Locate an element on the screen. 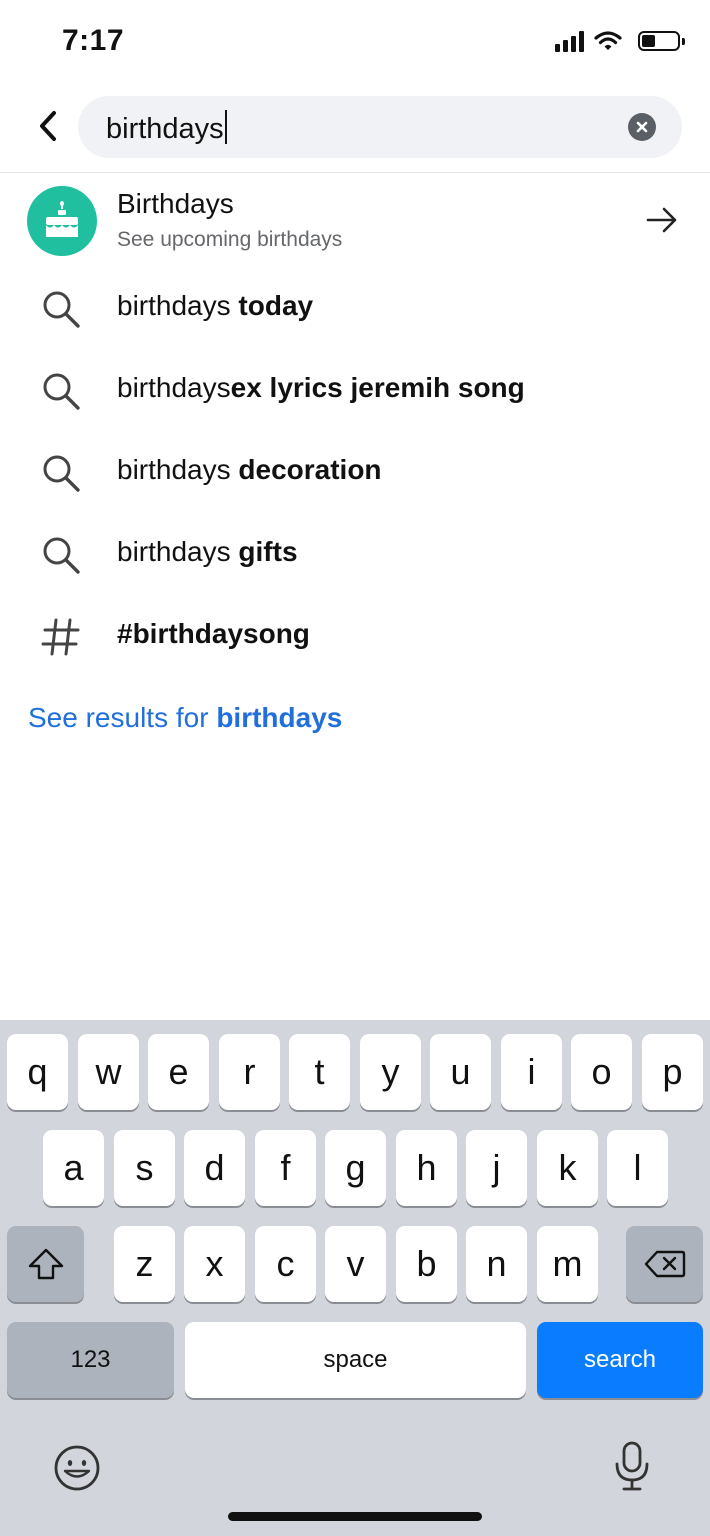 The height and width of the screenshot is (1536, 710). search-input-value: birthdays is located at coordinates (166, 128).